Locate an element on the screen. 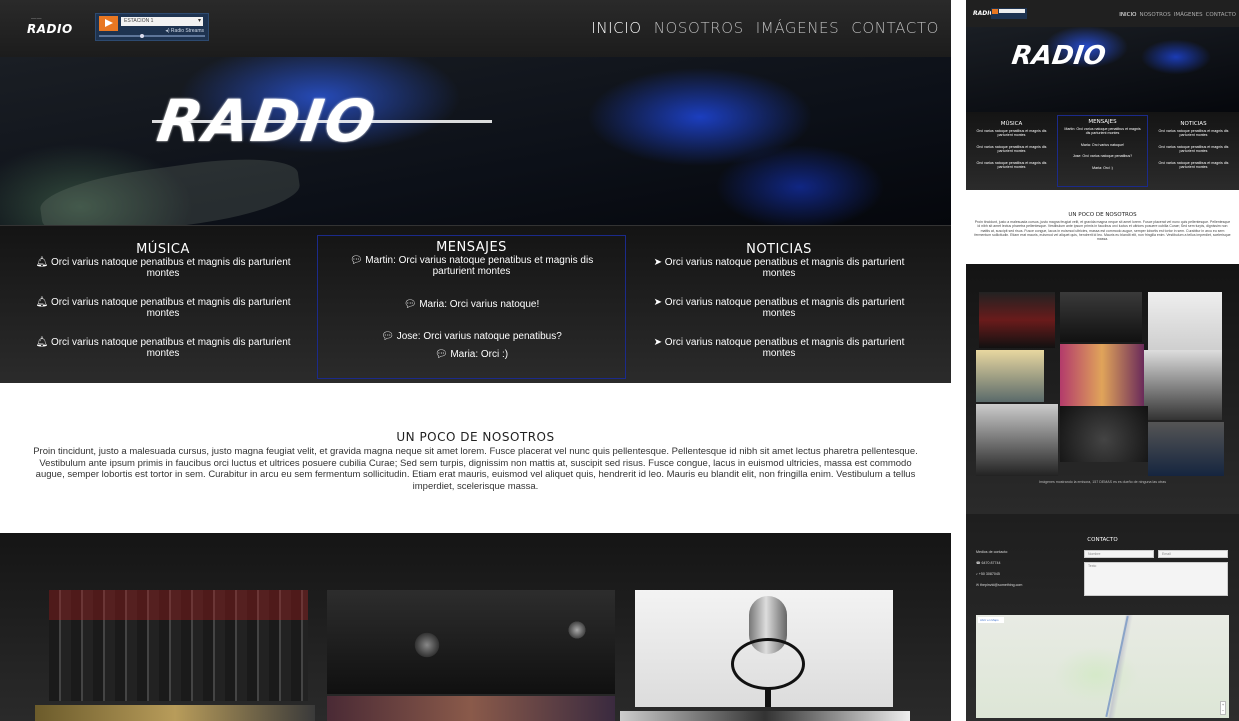 The image size is (1239, 721). microphone-shock-mount is located at coordinates (768, 664).